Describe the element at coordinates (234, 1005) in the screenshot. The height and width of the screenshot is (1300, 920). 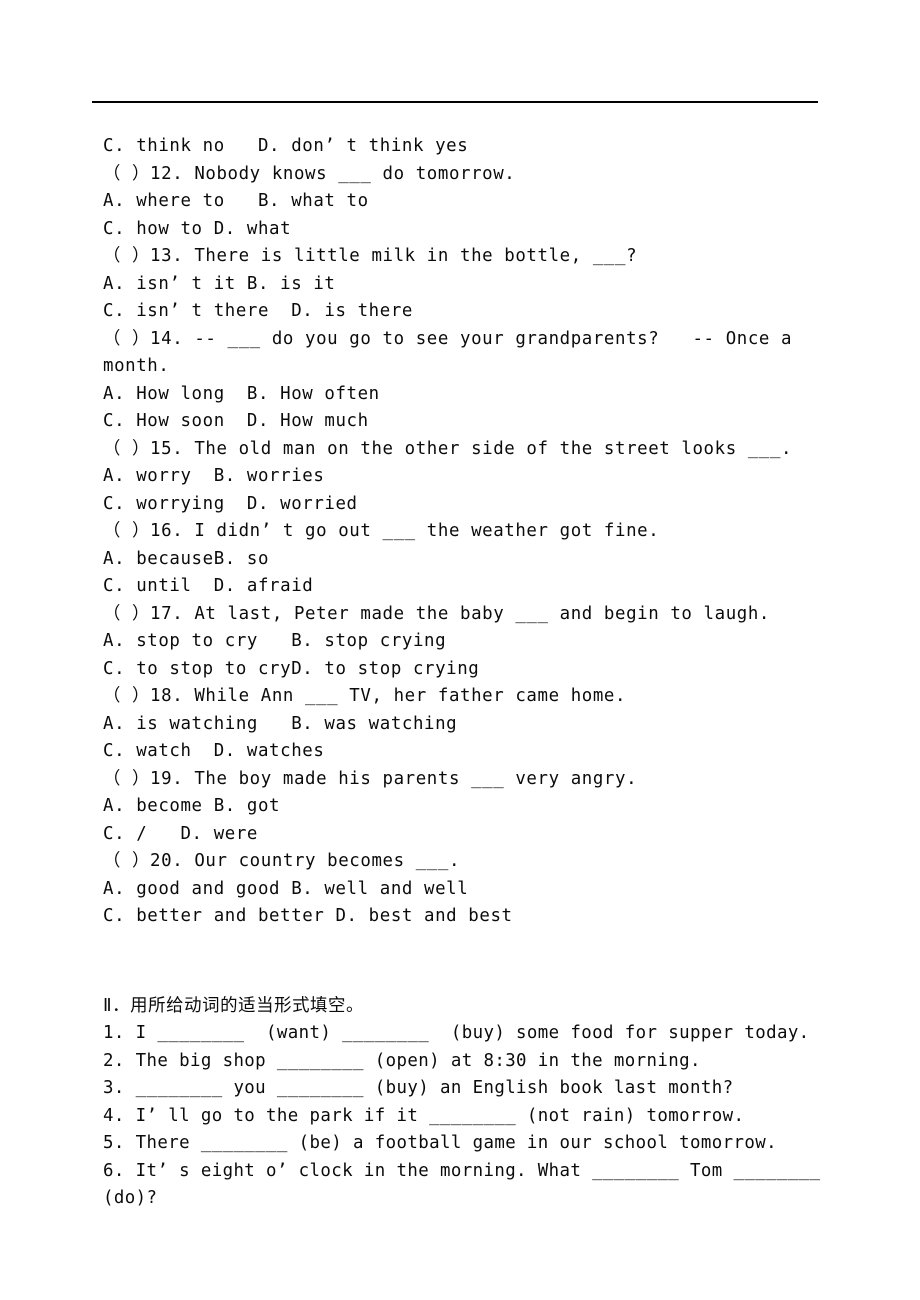
I see `section-two-heading: Ⅱ．用所给动词的适当形式填空。` at that location.